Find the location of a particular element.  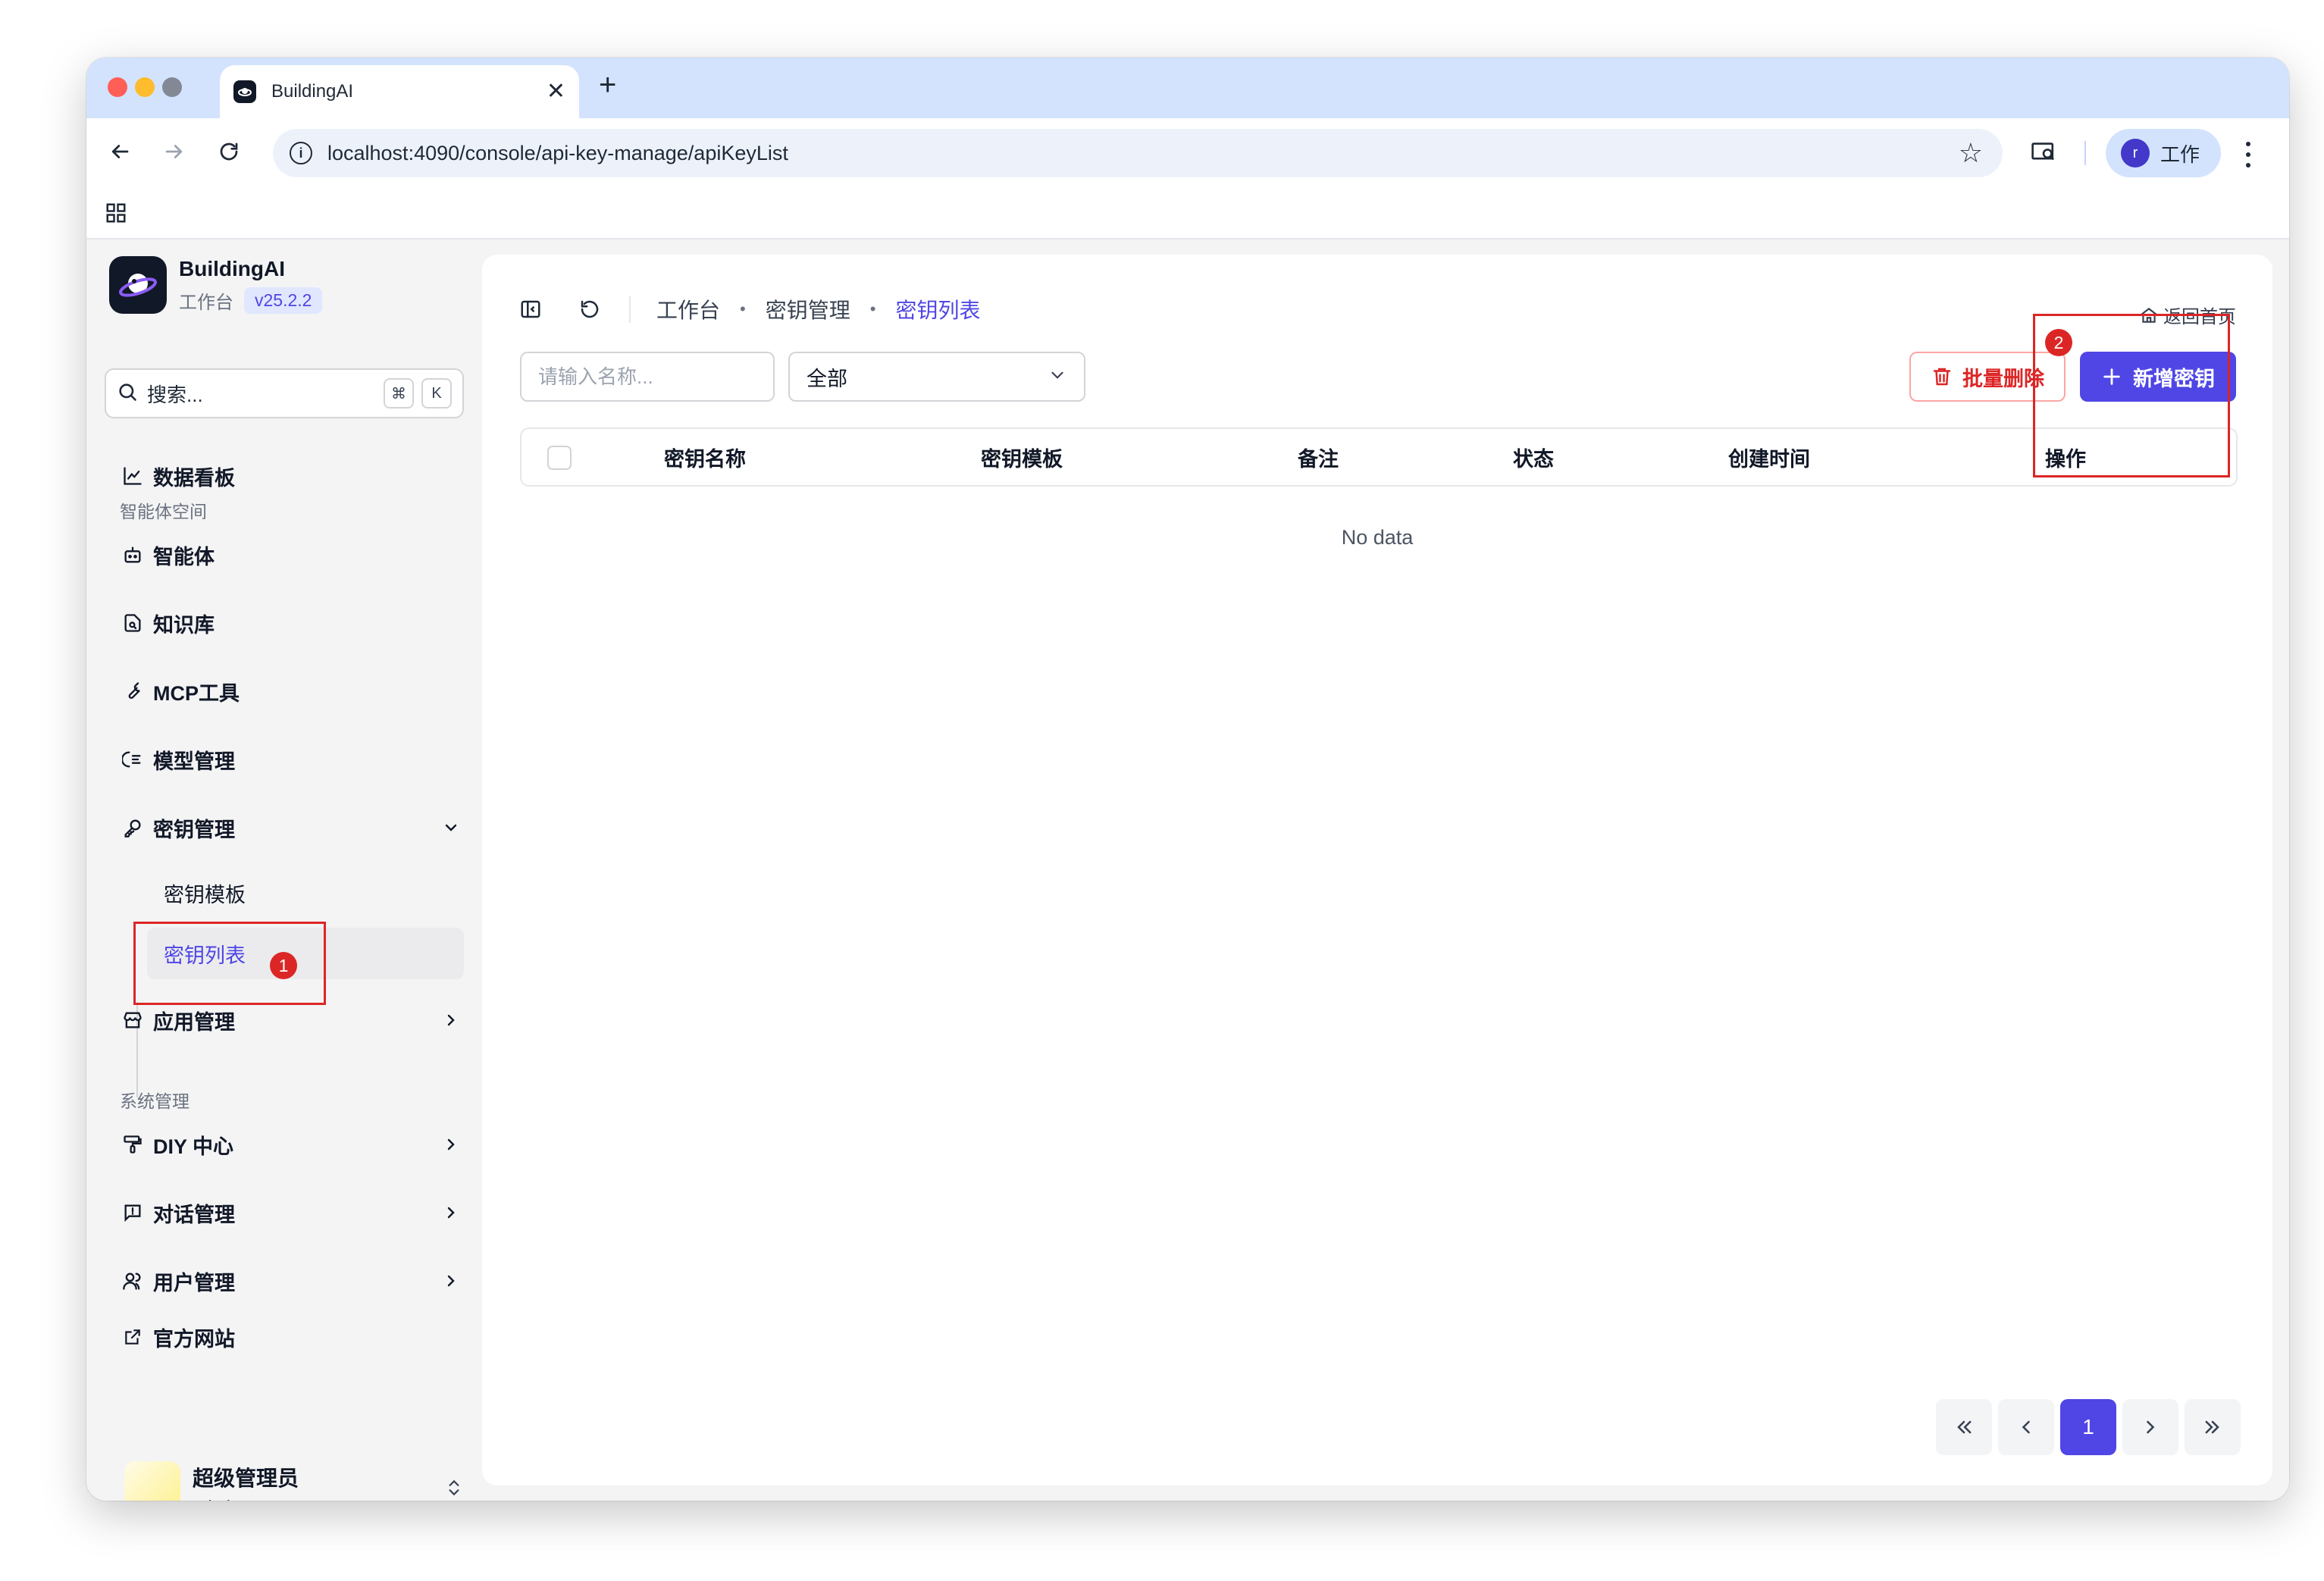

sidebar-item-label: DIY 中心 is located at coordinates (193, 1146).